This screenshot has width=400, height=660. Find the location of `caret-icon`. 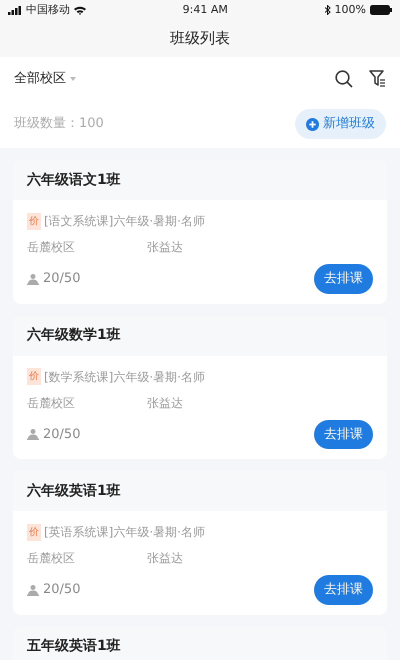

caret-icon is located at coordinates (73, 78).